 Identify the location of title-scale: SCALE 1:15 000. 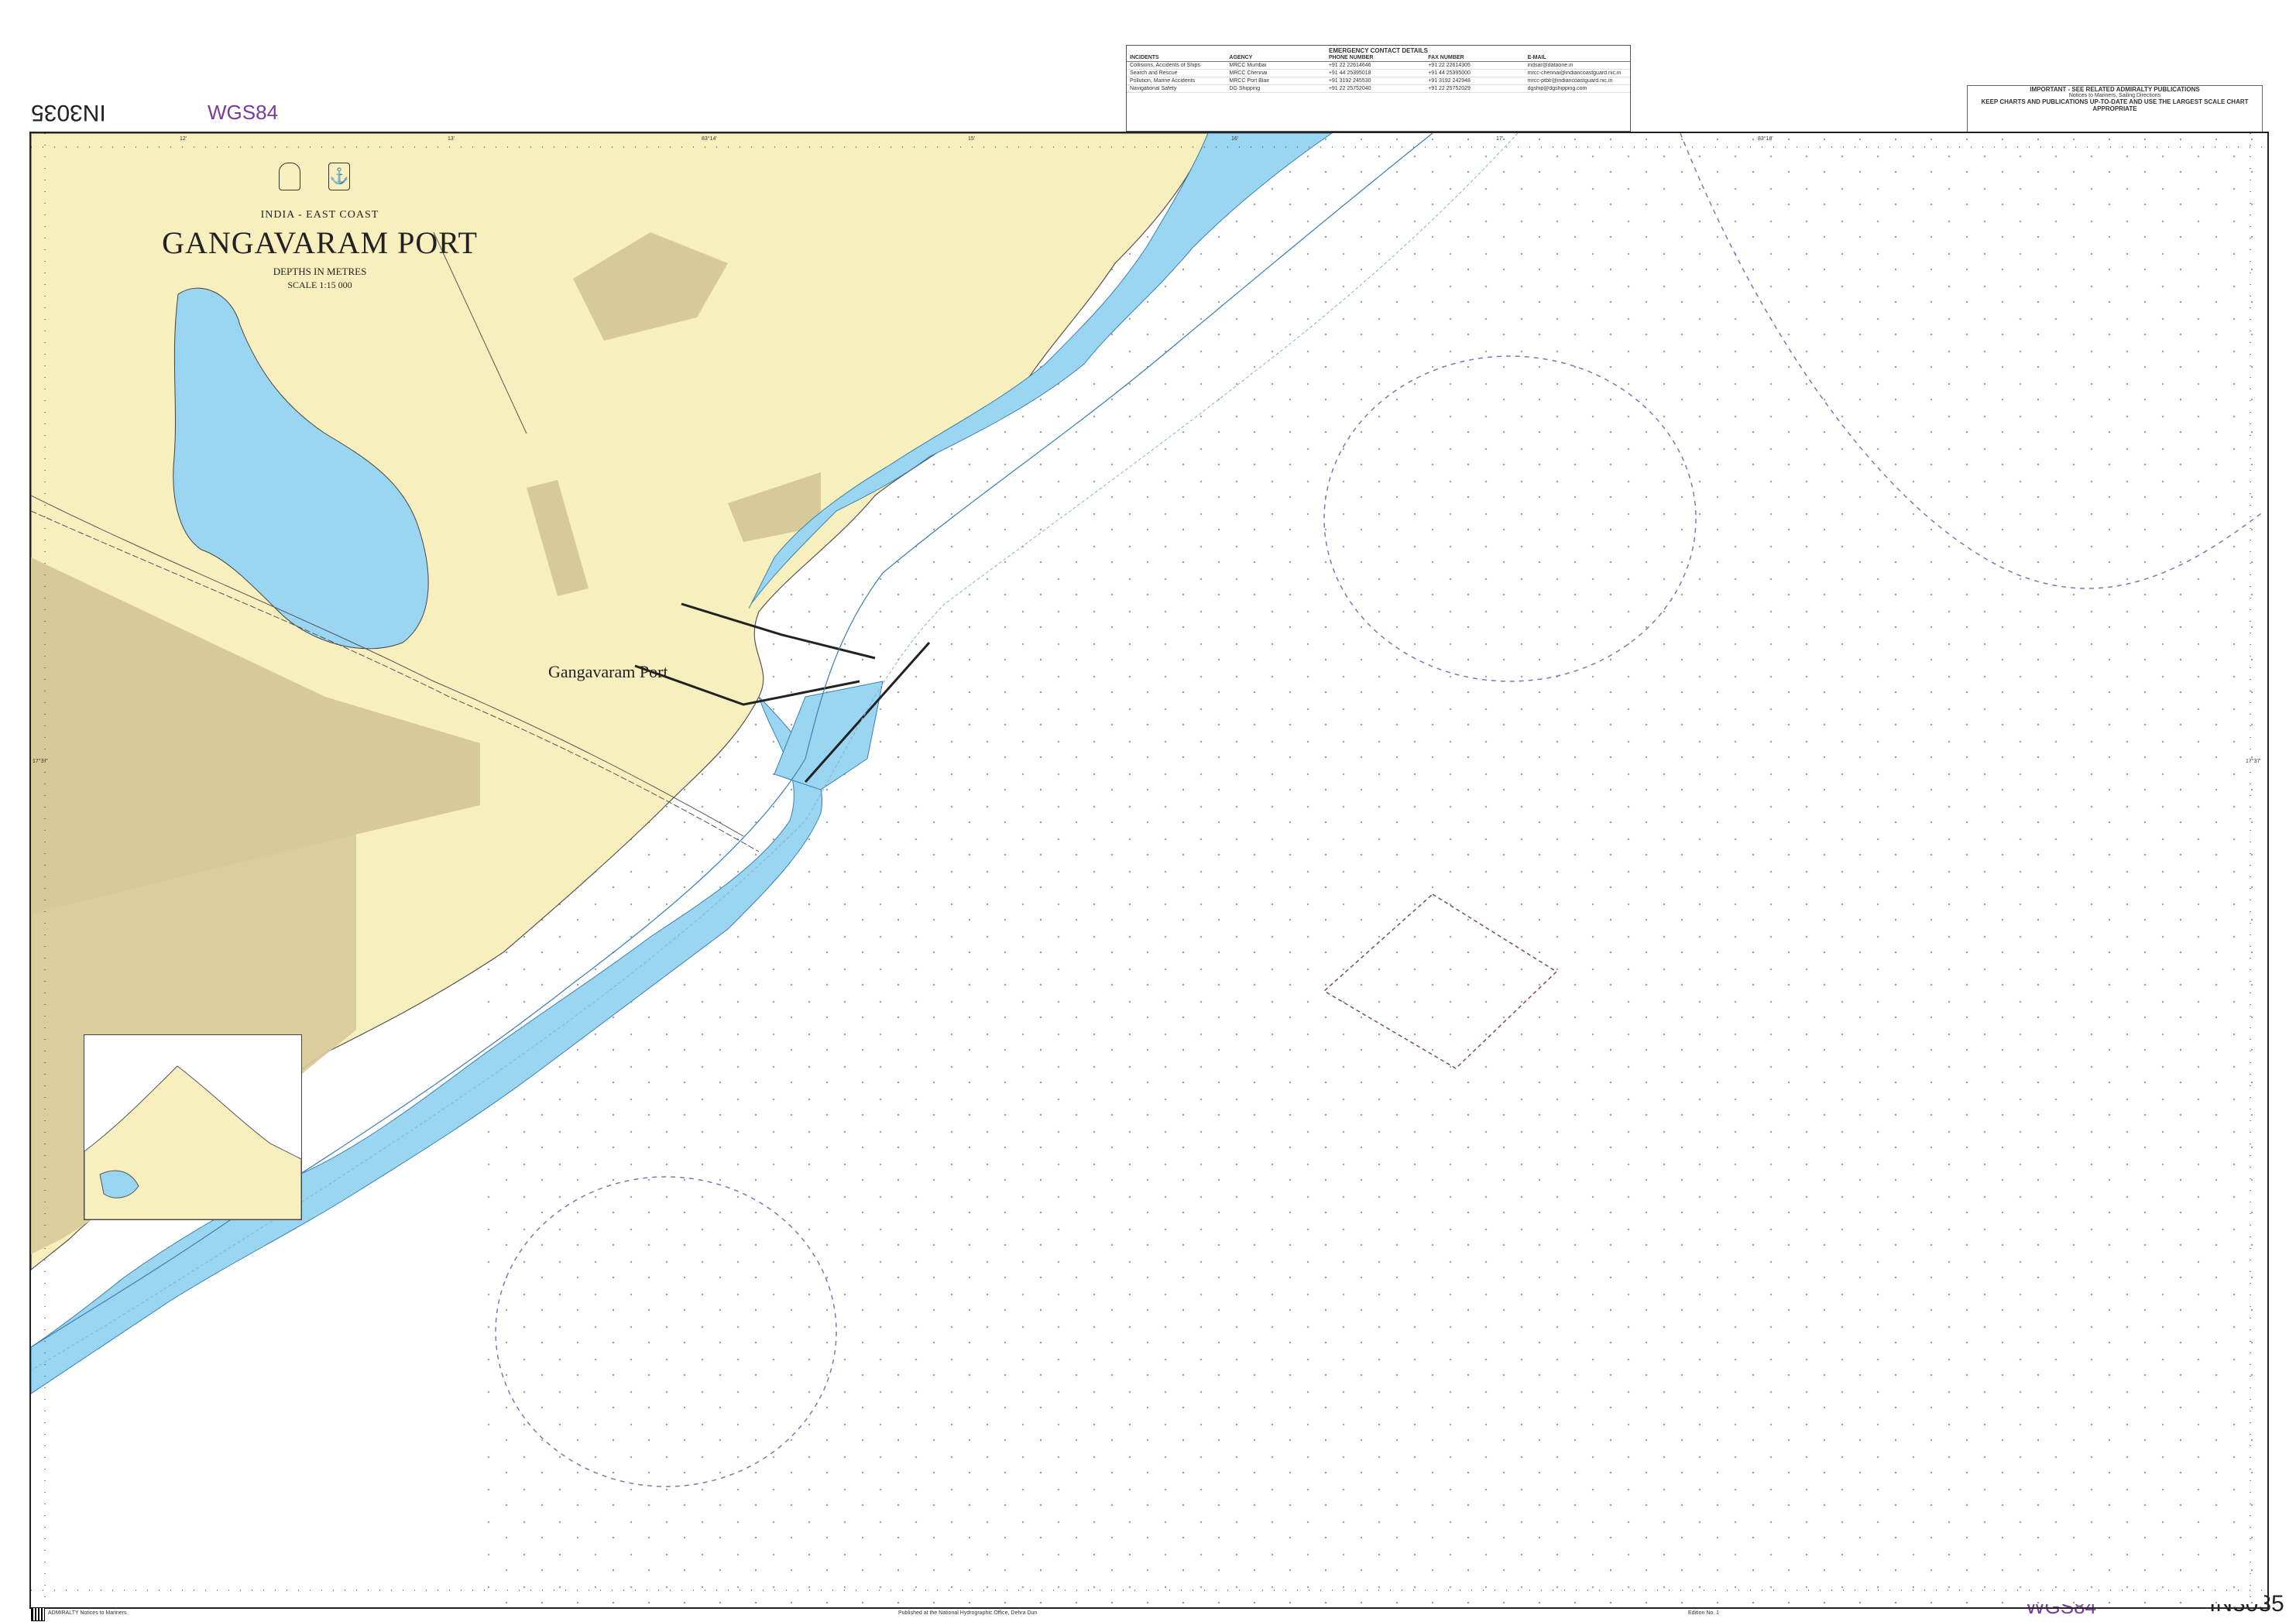
(319, 284).